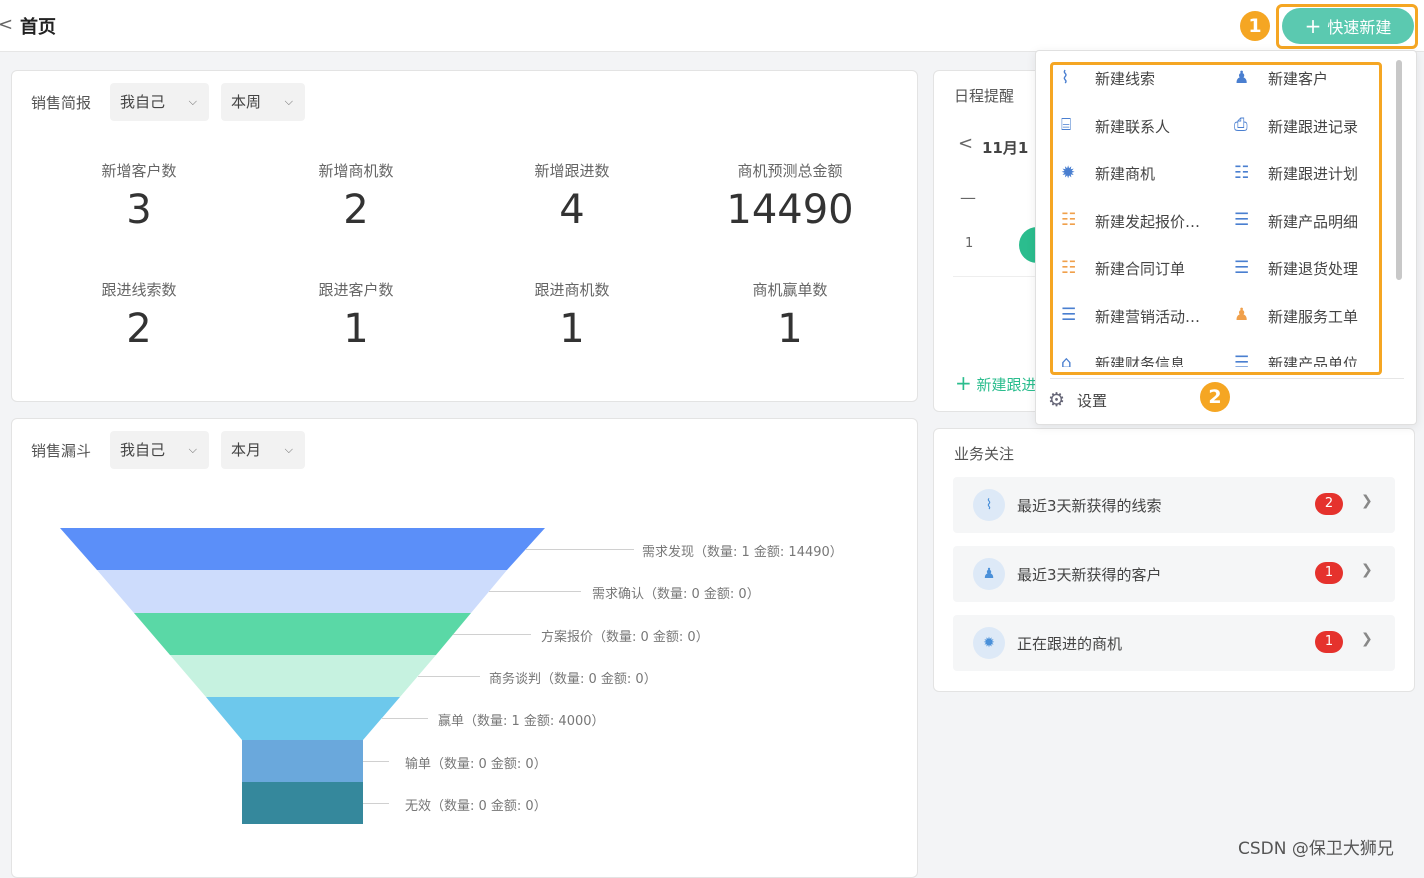 This screenshot has height=878, width=1424. Describe the element at coordinates (1089, 506) in the screenshot. I see `business-row-label: 最近3天新获得的线索` at that location.